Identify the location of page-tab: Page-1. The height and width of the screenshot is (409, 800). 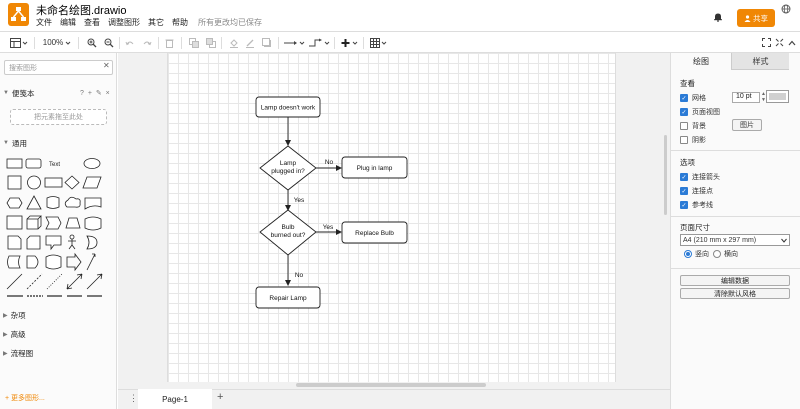
(175, 399).